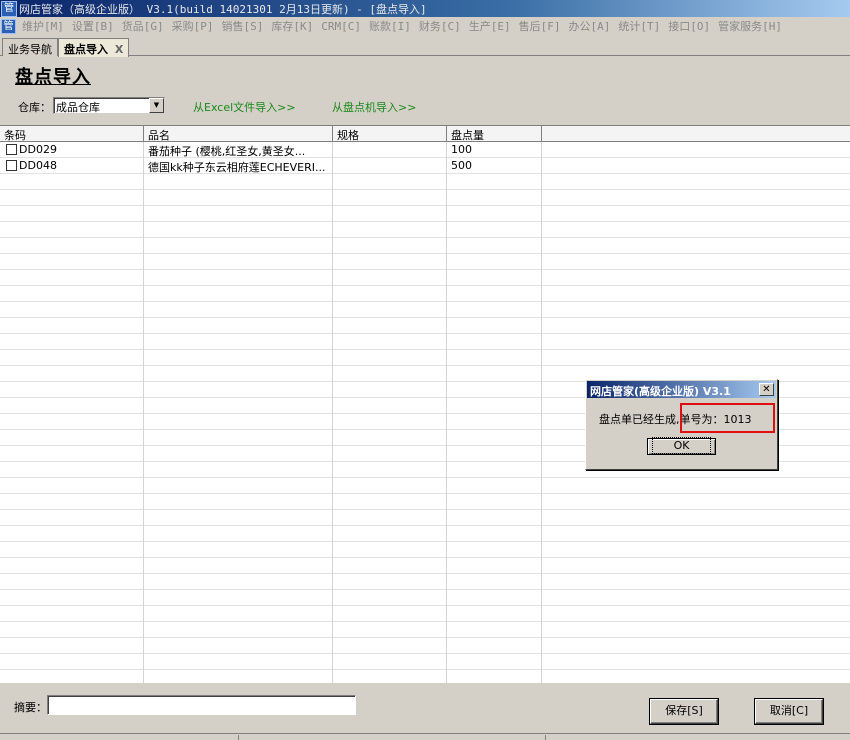  I want to click on menu-settings: 设置[B], so click(93, 26).